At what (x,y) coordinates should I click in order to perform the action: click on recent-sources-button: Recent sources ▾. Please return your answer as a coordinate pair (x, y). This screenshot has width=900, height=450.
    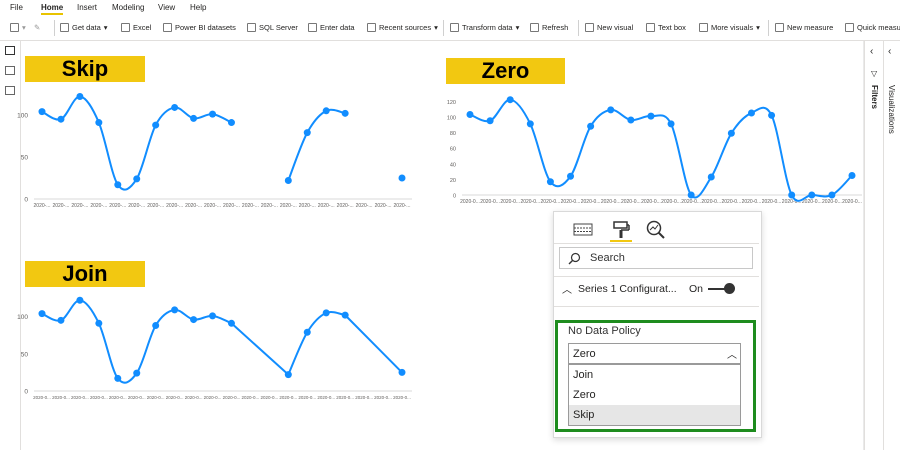
    Looking at the image, I should click on (402, 27).